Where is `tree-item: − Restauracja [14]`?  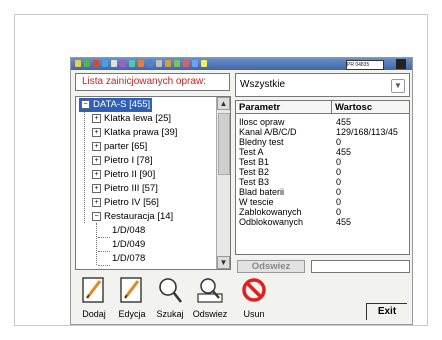 tree-item: − Restauracja [14] is located at coordinates (132, 217).